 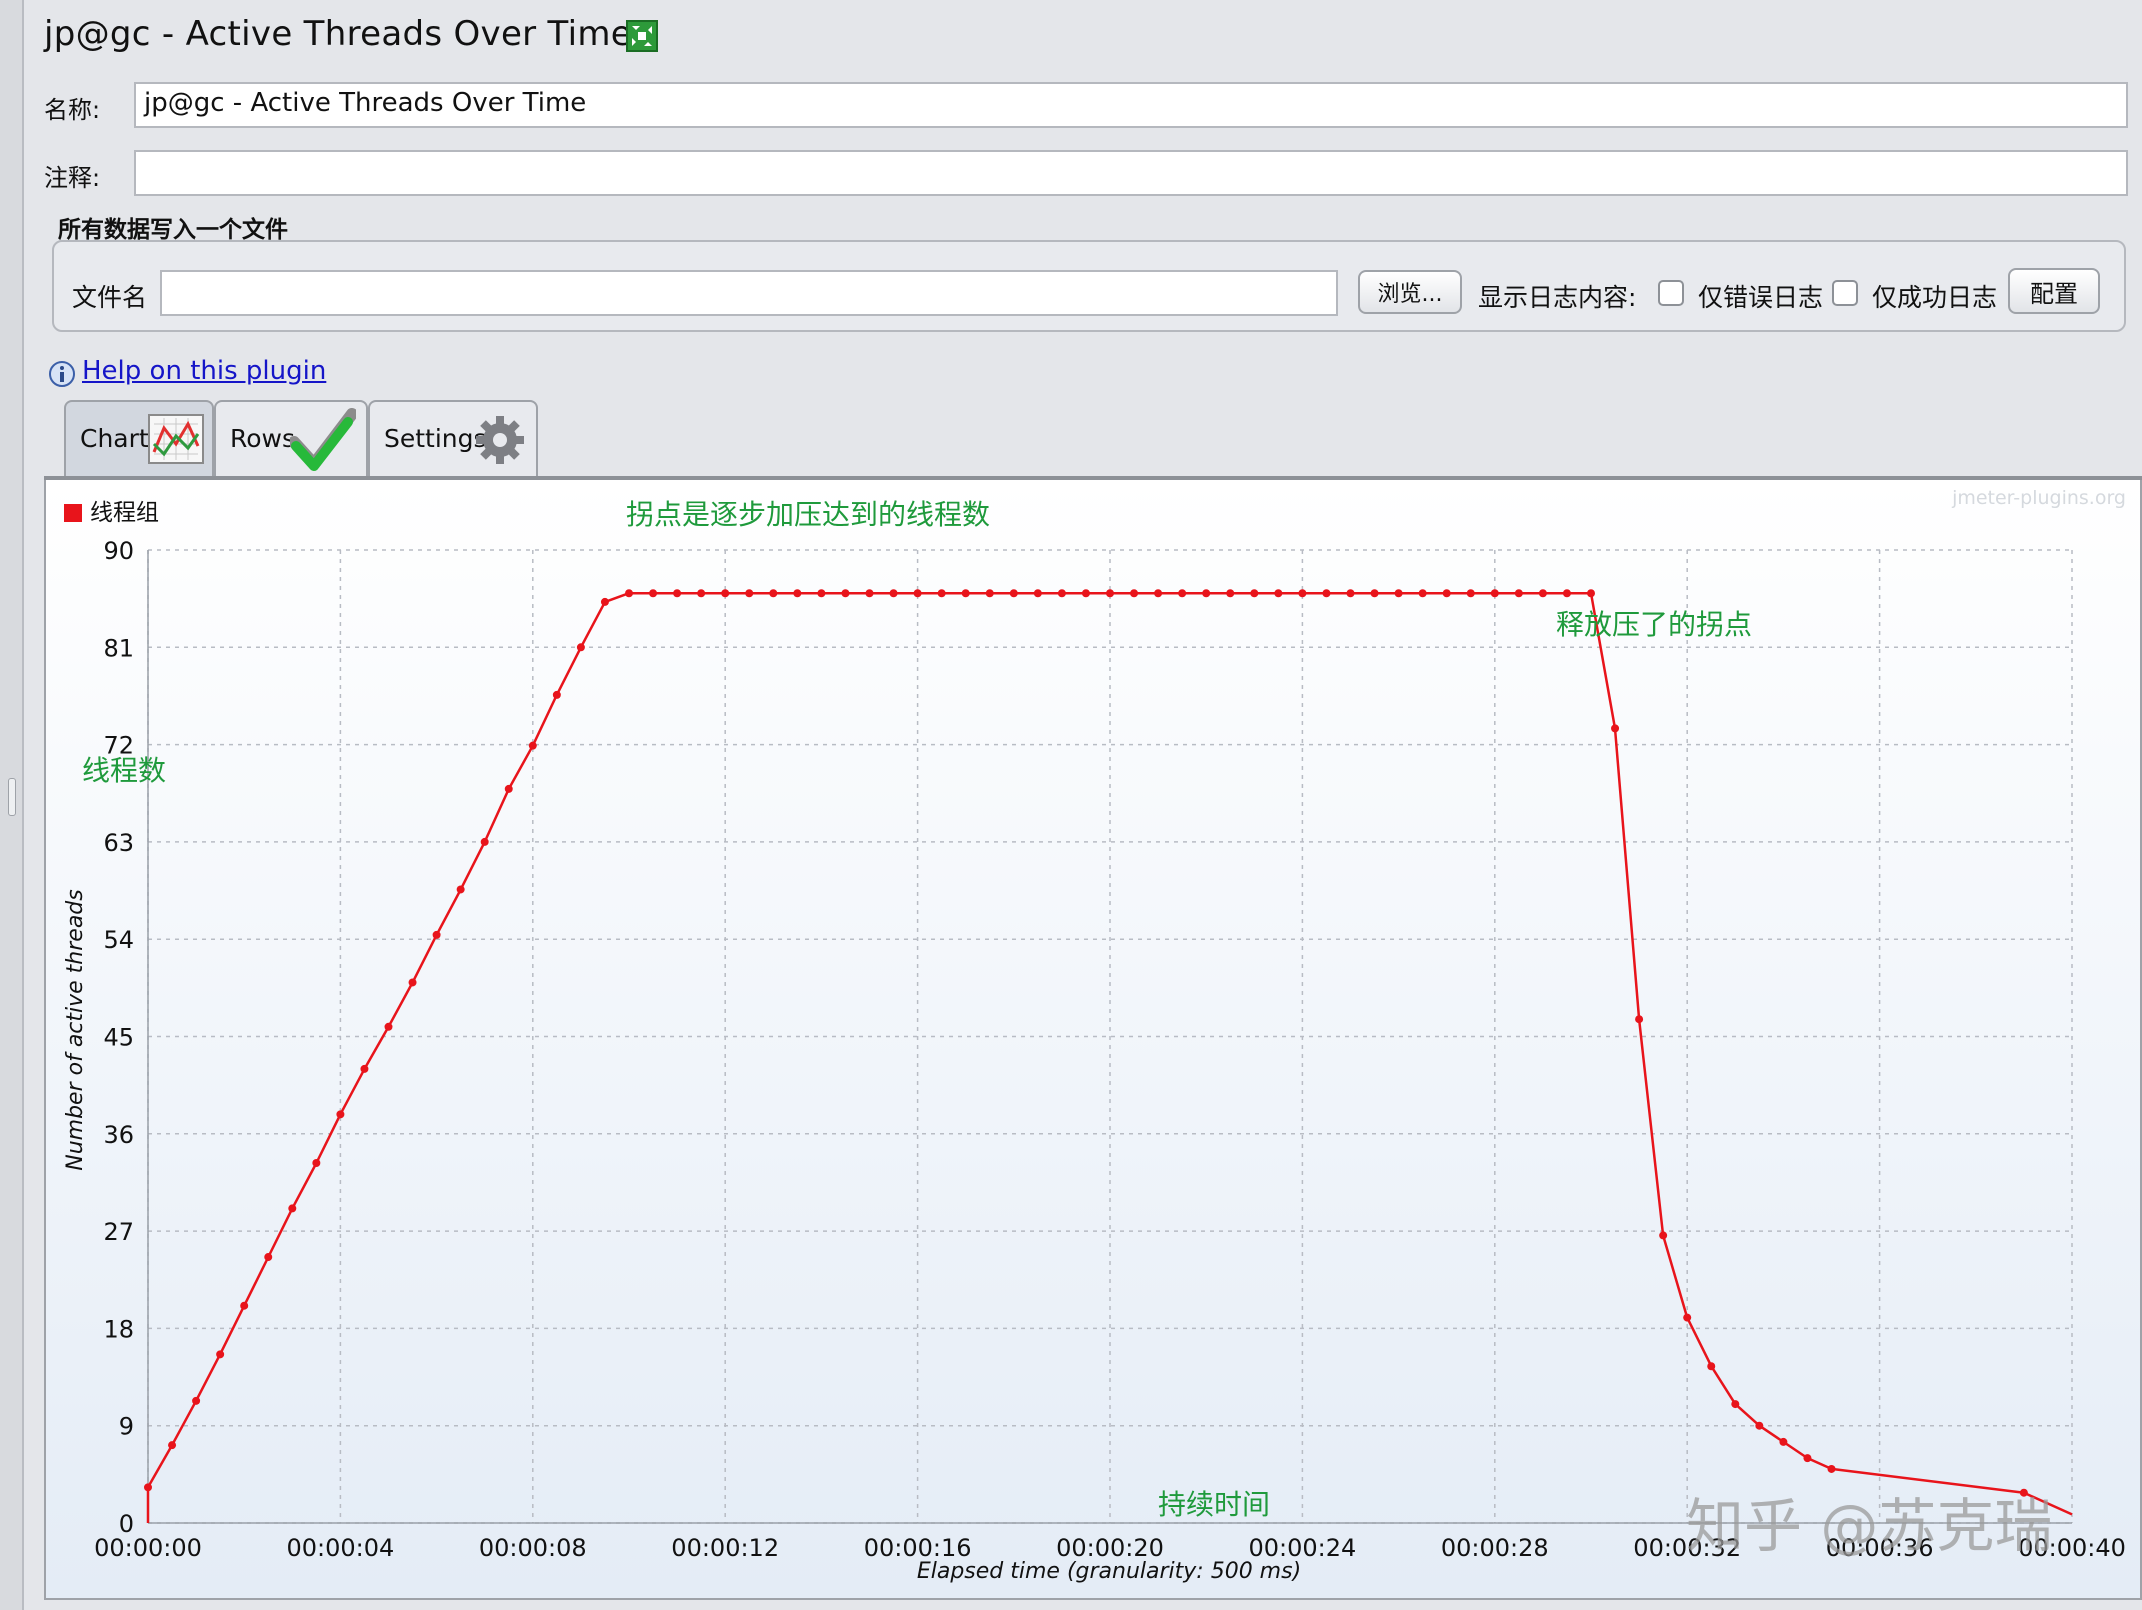 What do you see at coordinates (1671, 293) in the screenshot?
I see `errors-only-checkbox` at bounding box center [1671, 293].